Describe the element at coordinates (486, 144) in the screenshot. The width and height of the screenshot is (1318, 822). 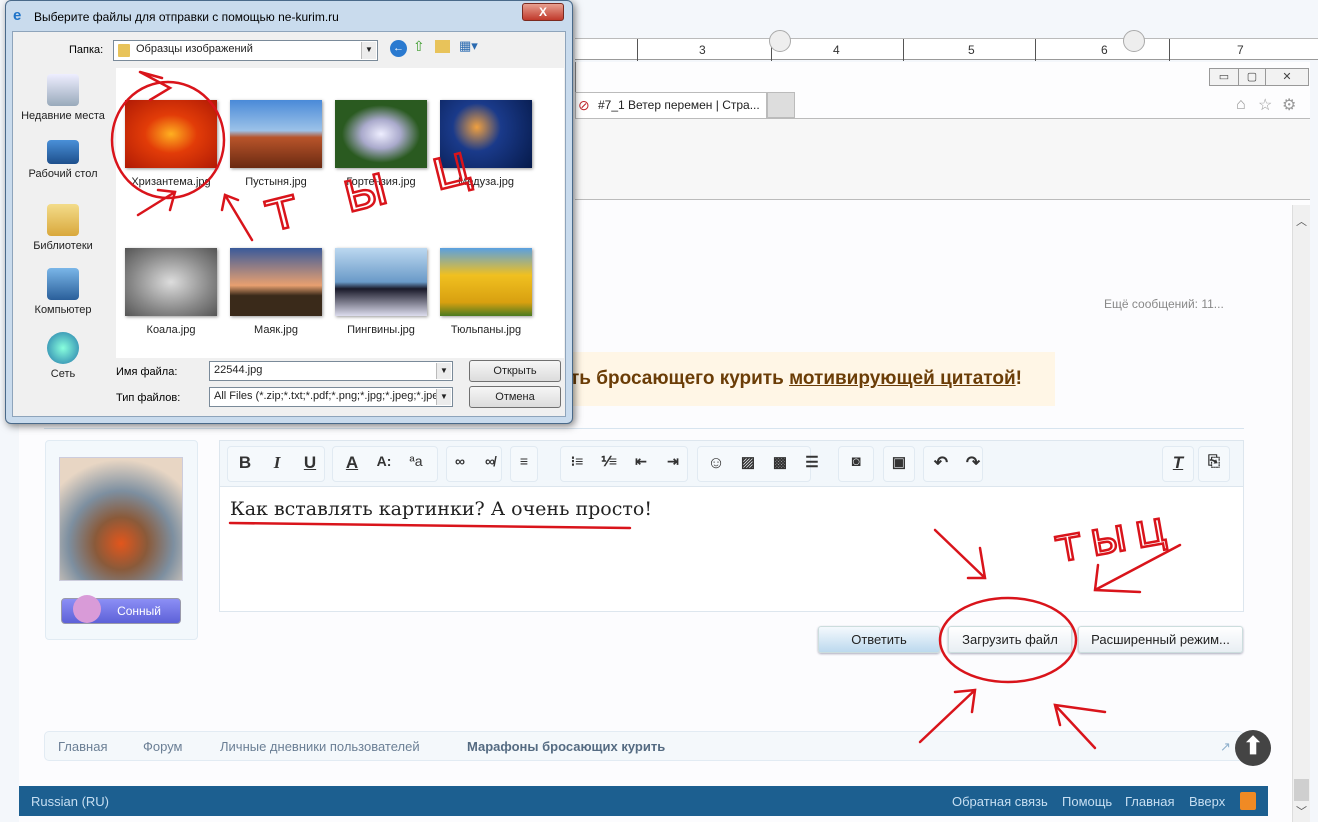
I see `file-item: Медуза.jpg` at that location.